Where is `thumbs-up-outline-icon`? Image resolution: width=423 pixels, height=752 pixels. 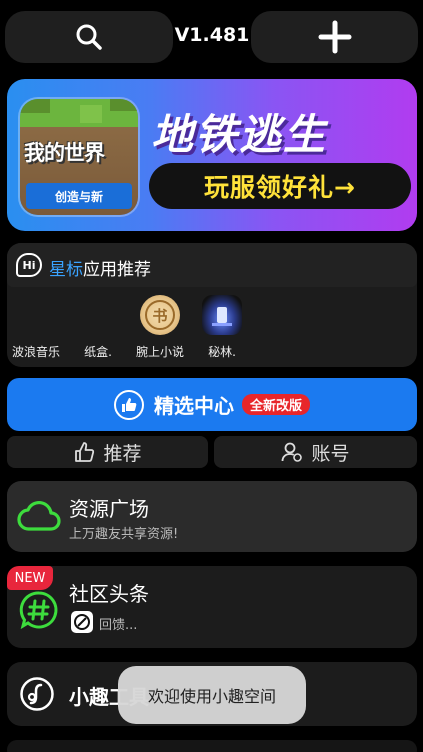 thumbs-up-outline-icon is located at coordinates (85, 452).